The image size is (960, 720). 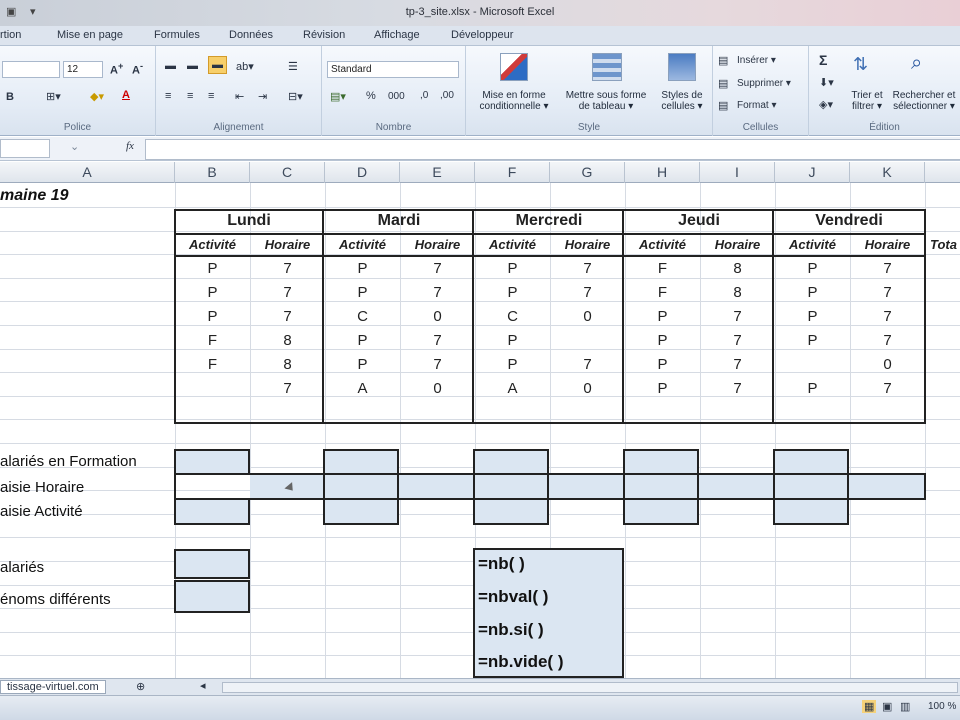 What do you see at coordinates (295, 96) in the screenshot?
I see `merge-center-icon: ⊟▾` at bounding box center [295, 96].